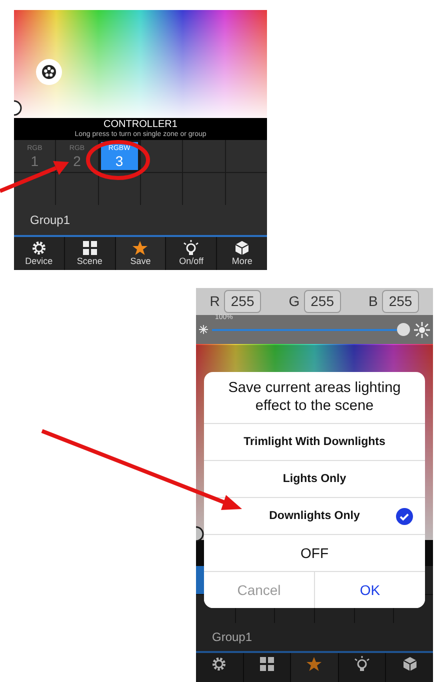  Describe the element at coordinates (49, 72) in the screenshot. I see `reel-button` at that location.